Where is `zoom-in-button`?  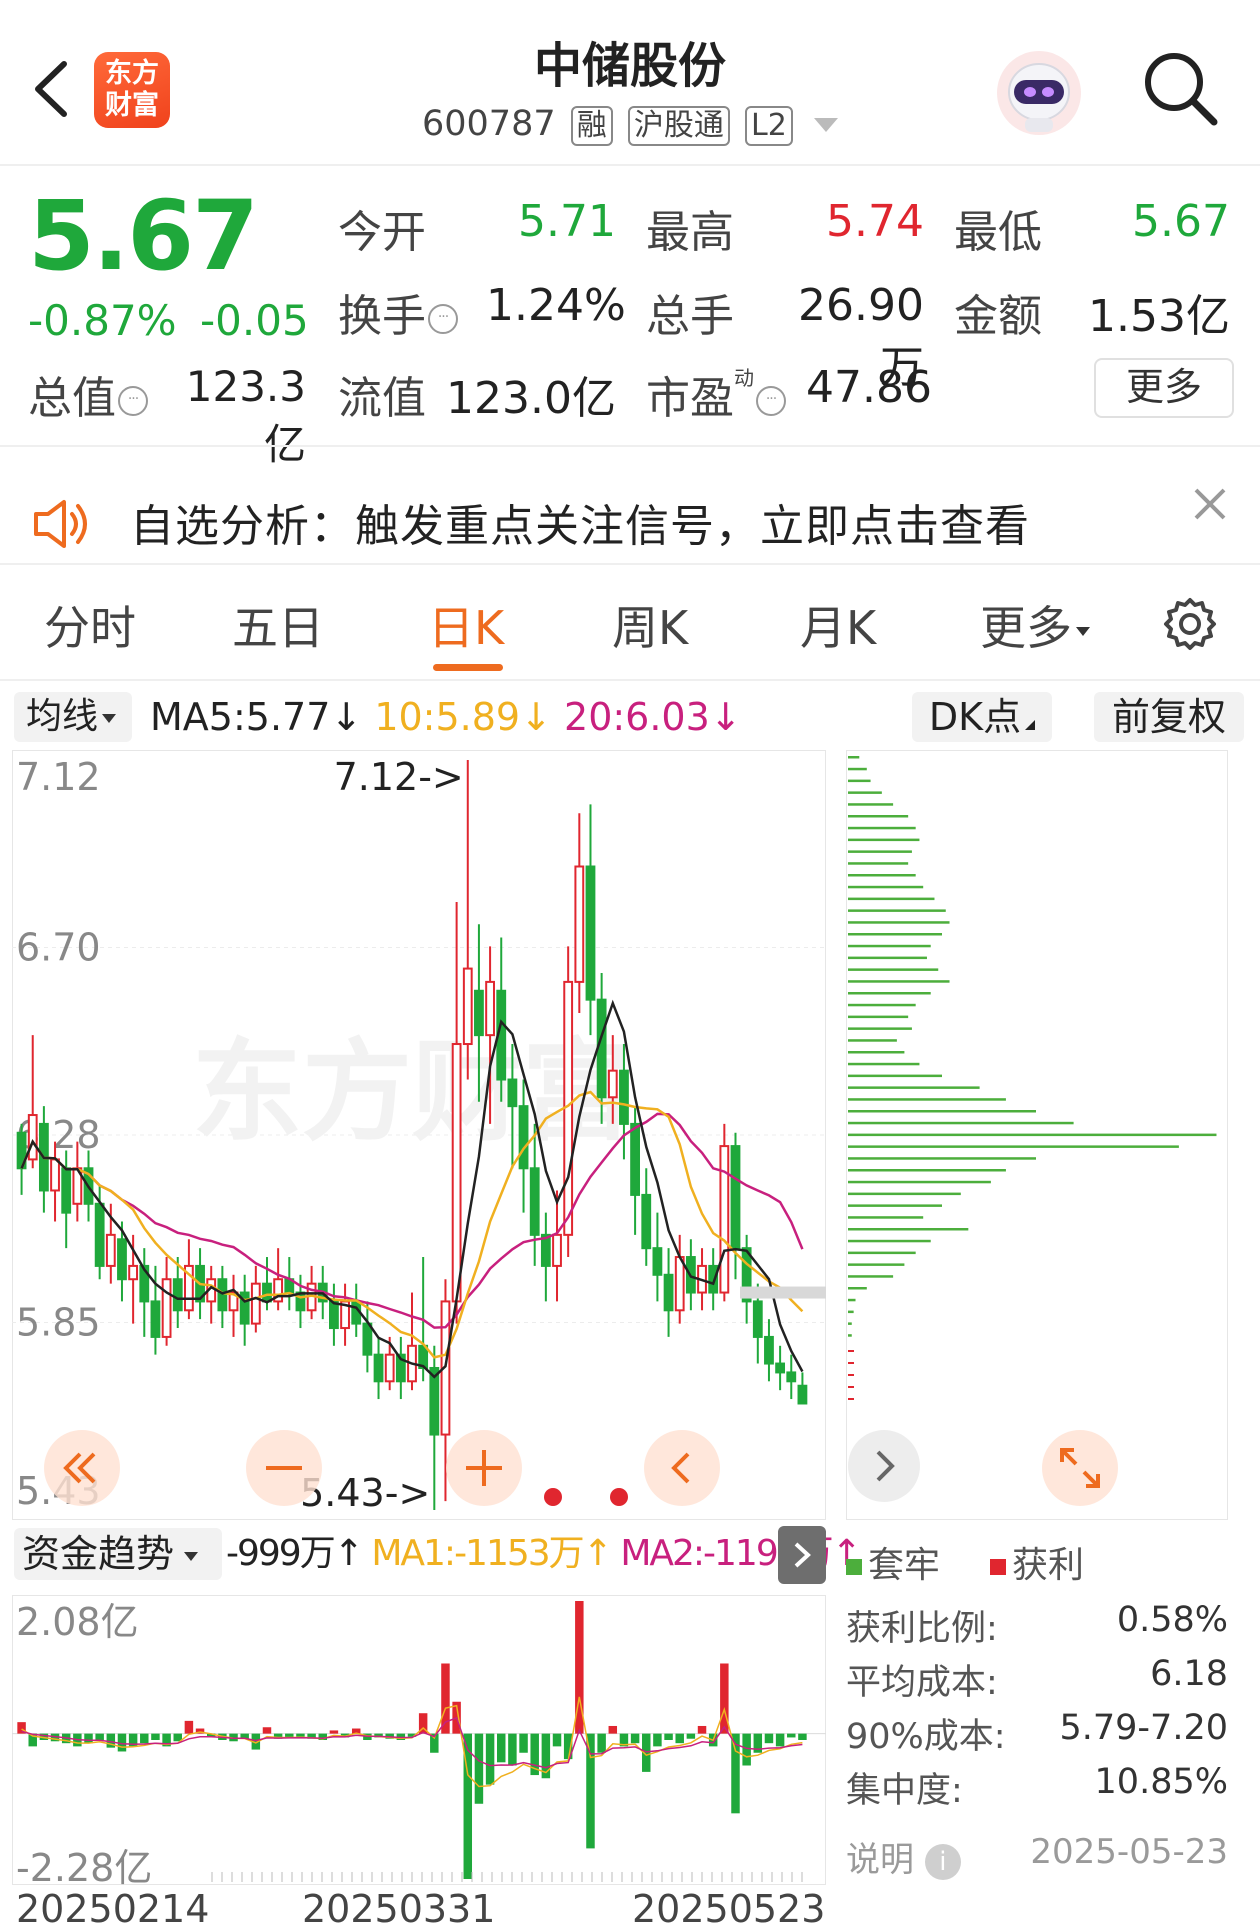 zoom-in-button is located at coordinates (484, 1468).